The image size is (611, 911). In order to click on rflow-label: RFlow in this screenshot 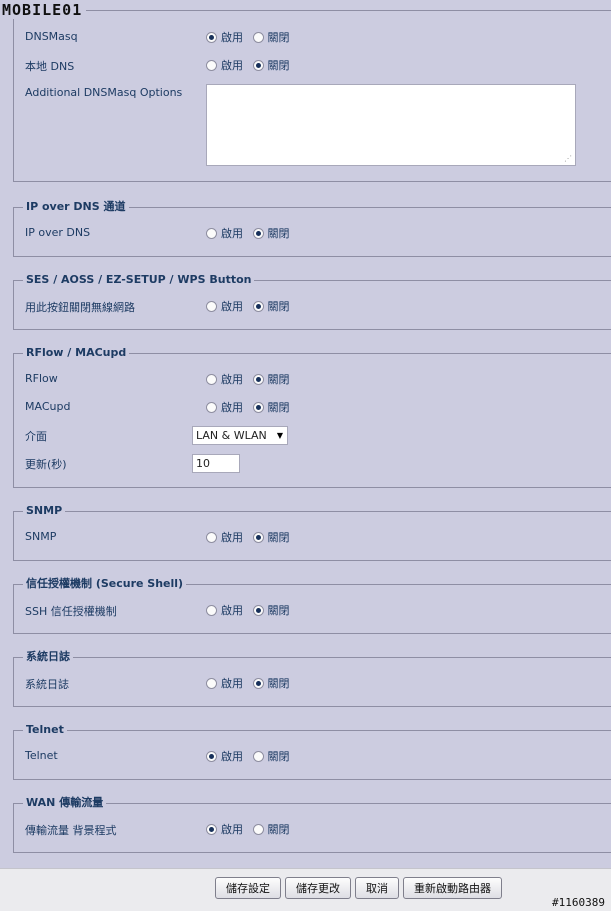, I will do `click(41, 378)`.